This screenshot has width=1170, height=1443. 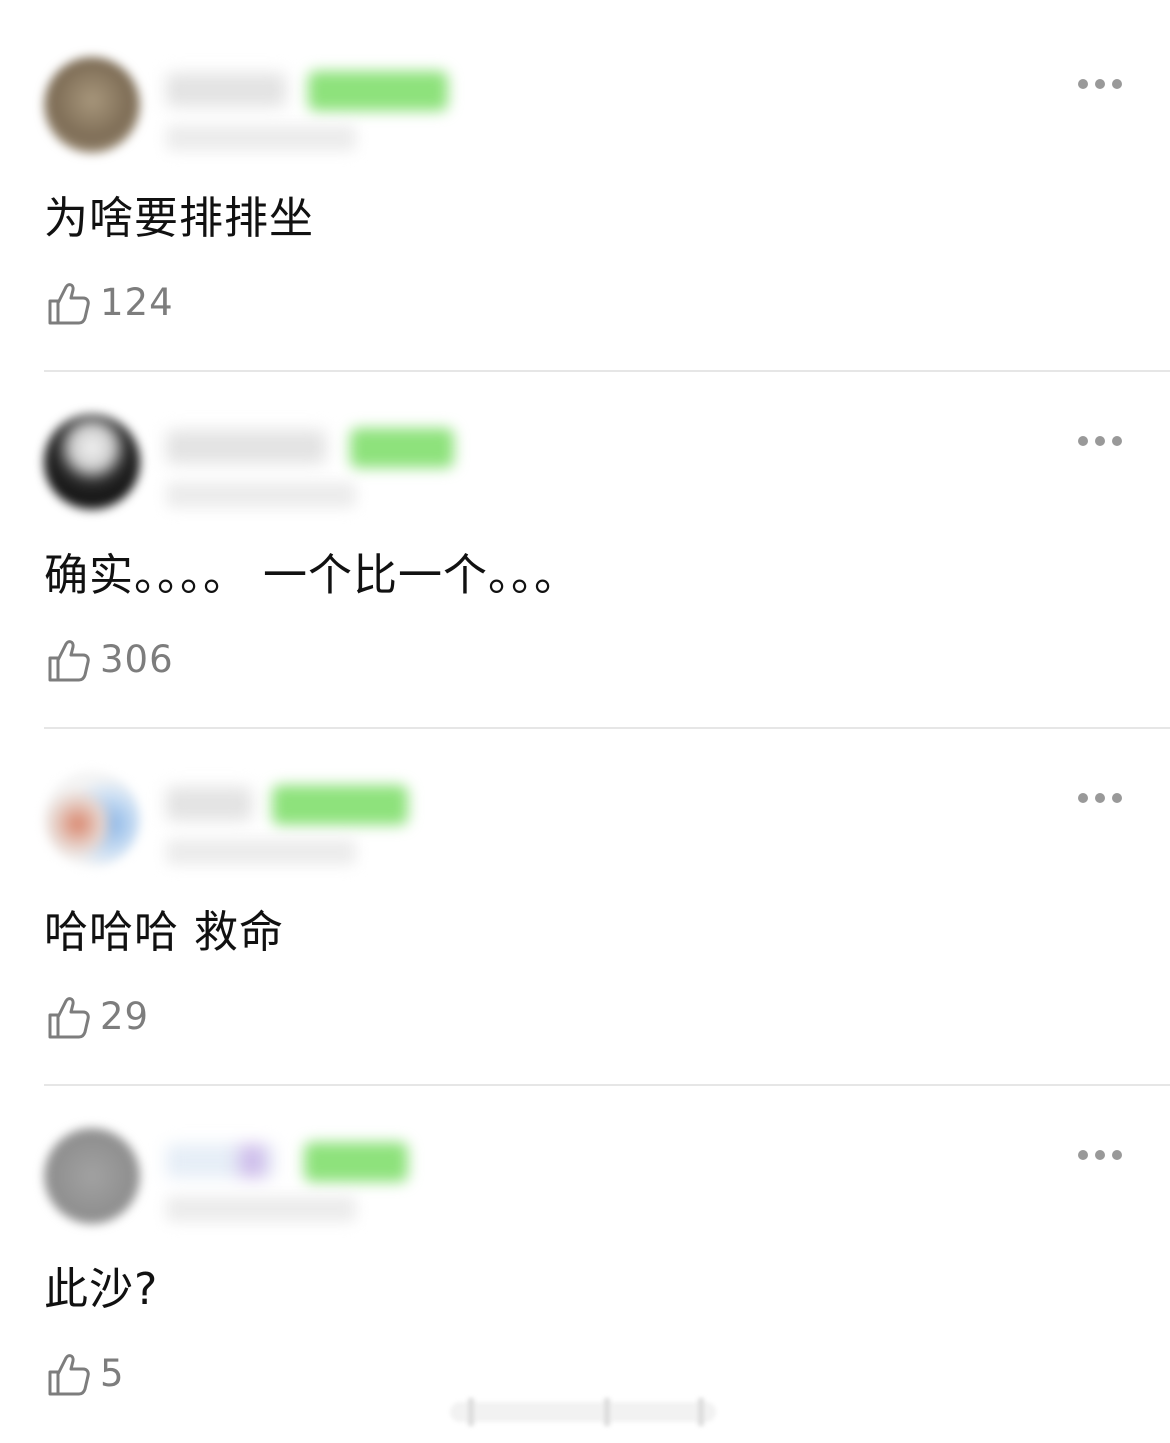 I want to click on like-count: 124, so click(x=137, y=302).